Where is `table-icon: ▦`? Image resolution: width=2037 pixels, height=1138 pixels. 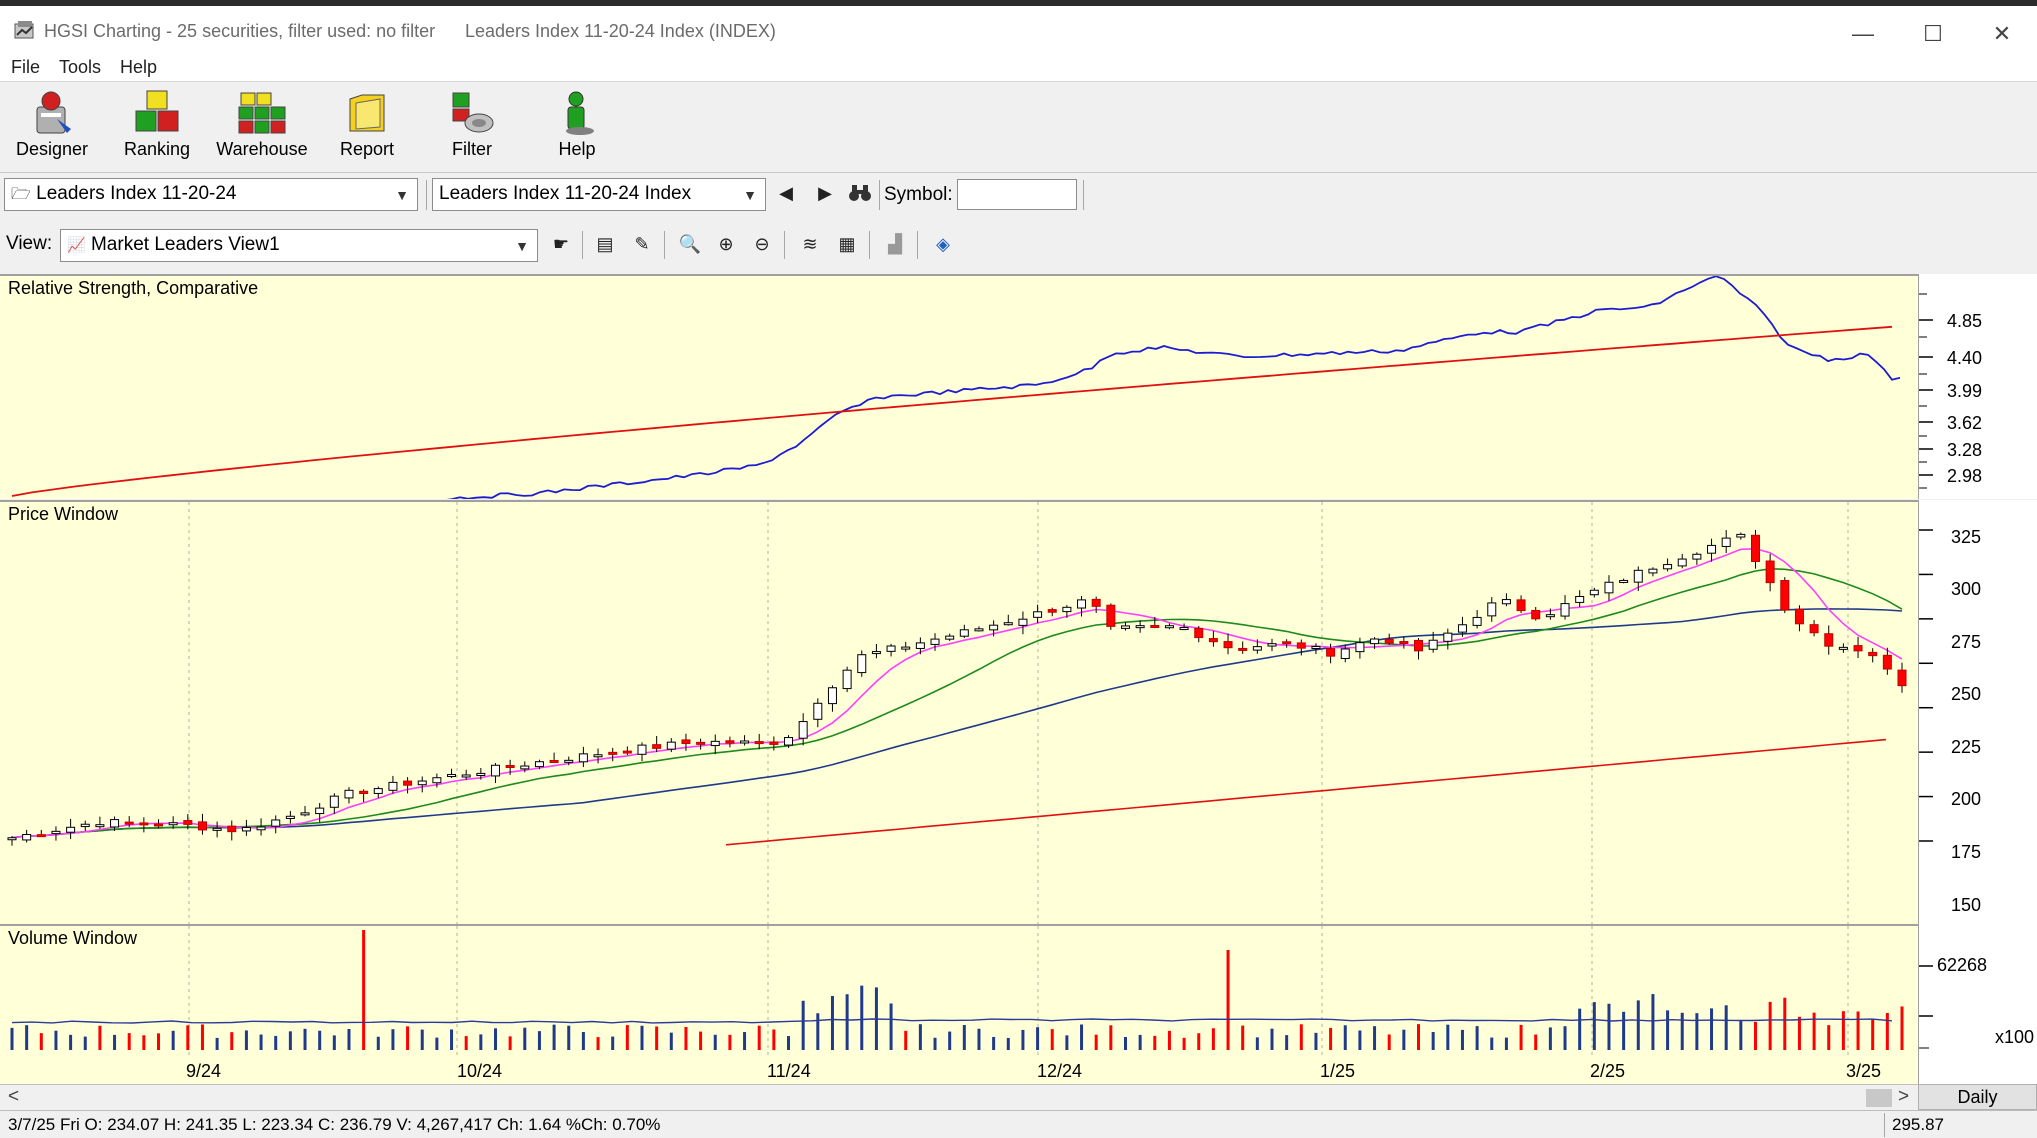
table-icon: ▦ is located at coordinates (847, 243).